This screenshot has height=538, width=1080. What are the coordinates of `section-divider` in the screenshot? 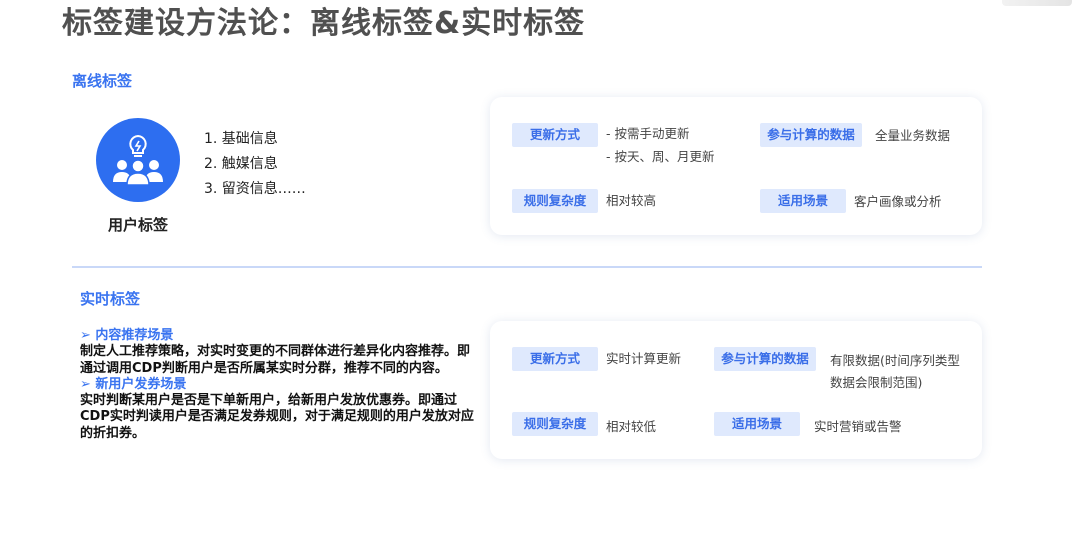 It's located at (527, 267).